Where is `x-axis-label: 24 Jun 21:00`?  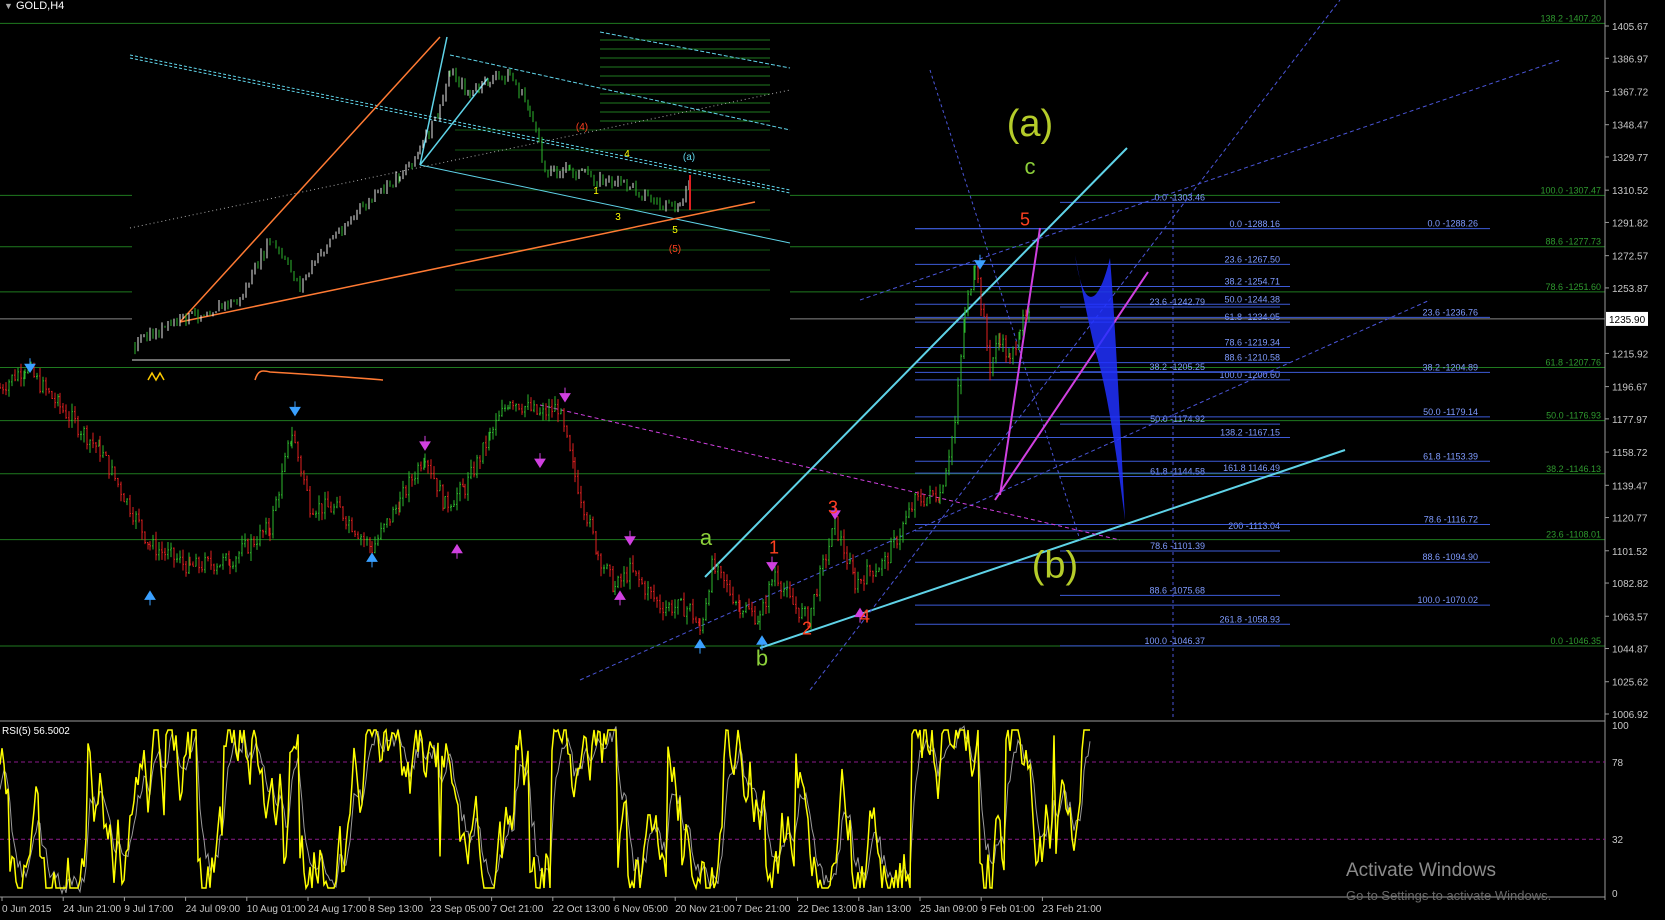
x-axis-label: 24 Jun 21:00 is located at coordinates (92, 909).